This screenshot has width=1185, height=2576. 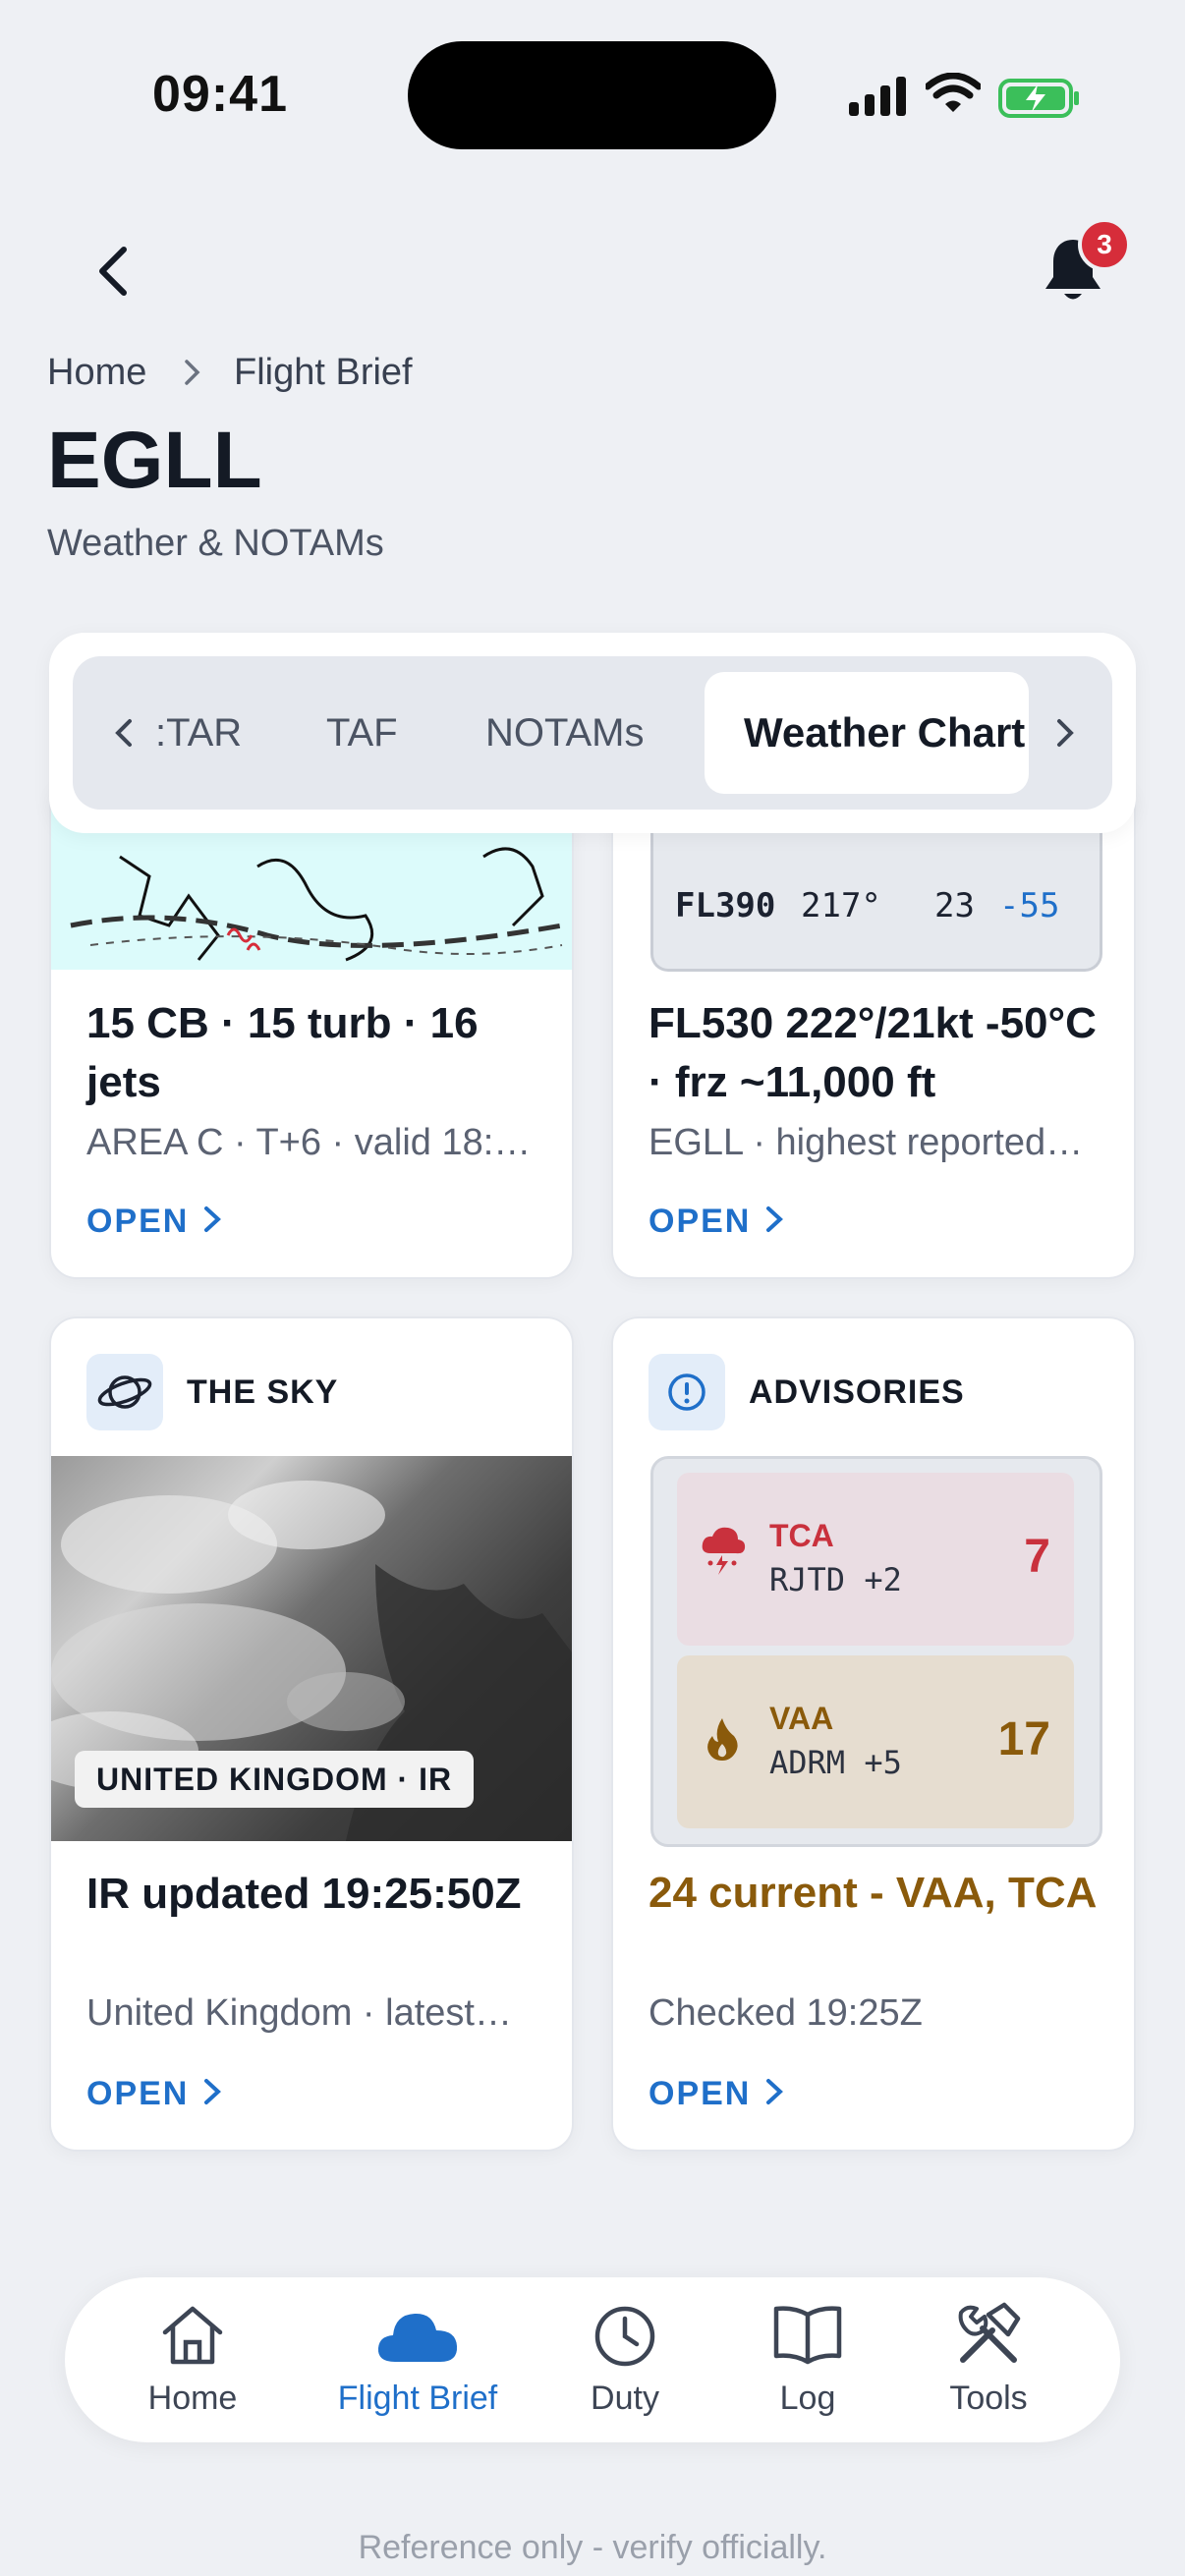 I want to click on tab-weather-charts: Weather Chart, so click(x=867, y=733).